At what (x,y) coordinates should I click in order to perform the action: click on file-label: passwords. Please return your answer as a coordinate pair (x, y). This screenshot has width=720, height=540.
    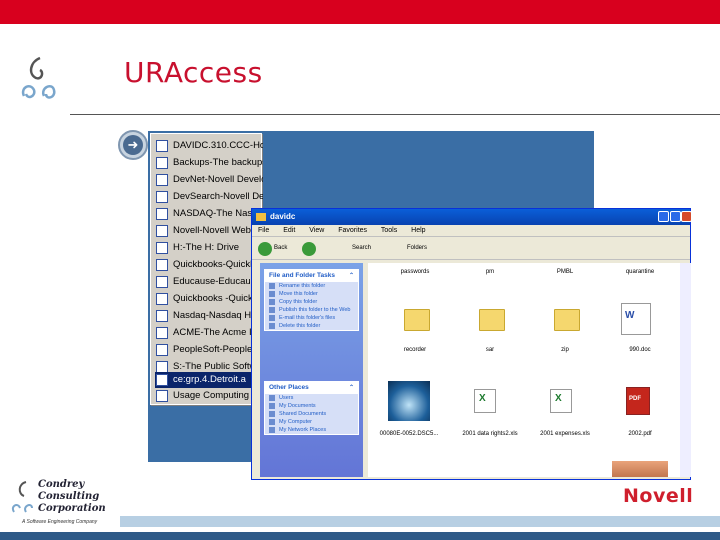
    Looking at the image, I should click on (415, 272).